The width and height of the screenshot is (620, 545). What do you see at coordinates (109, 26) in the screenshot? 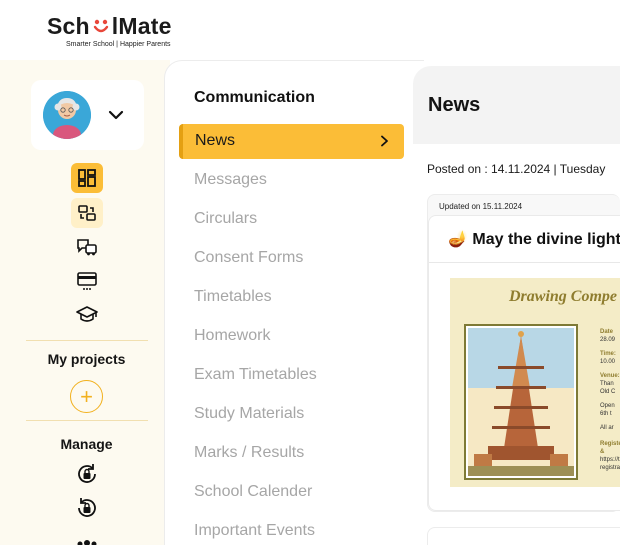
I see `logo-wordmark: Sch lMate` at bounding box center [109, 26].